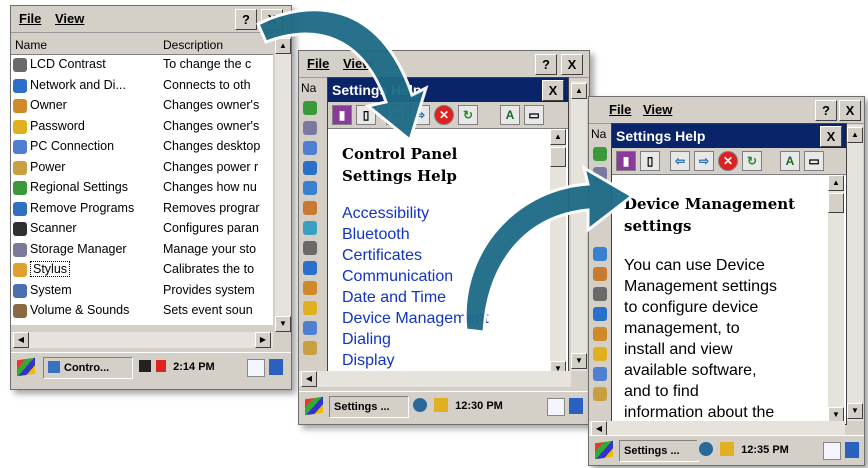 The height and width of the screenshot is (468, 868). Describe the element at coordinates (682, 328) in the screenshot. I see `paragraph-line: management, to` at that location.